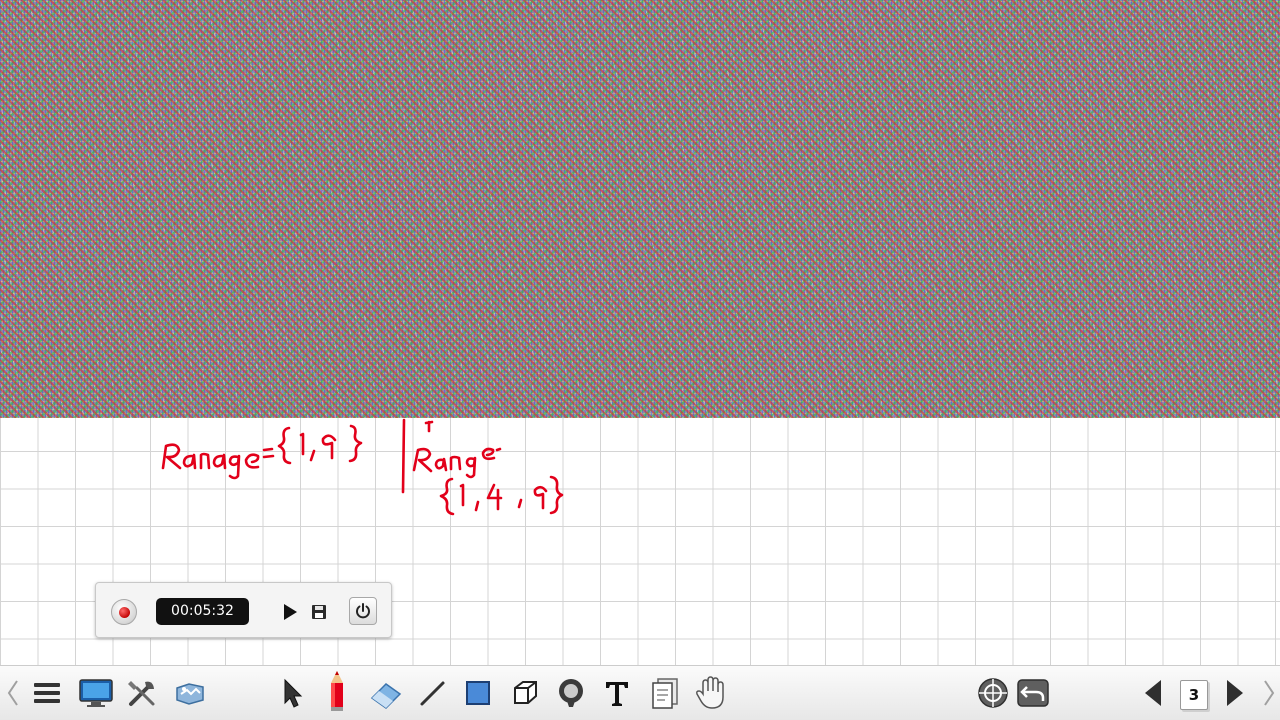 The width and height of the screenshot is (1280, 720). I want to click on next-page-icon, so click(1235, 693).